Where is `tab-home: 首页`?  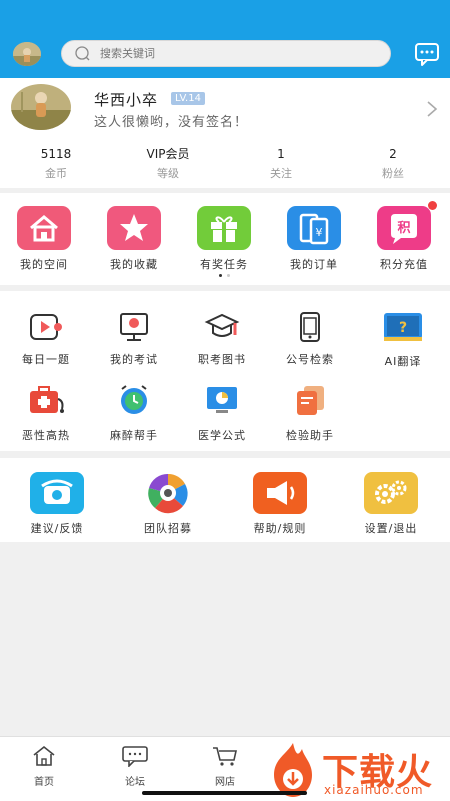 tab-home: 首页 is located at coordinates (44, 766).